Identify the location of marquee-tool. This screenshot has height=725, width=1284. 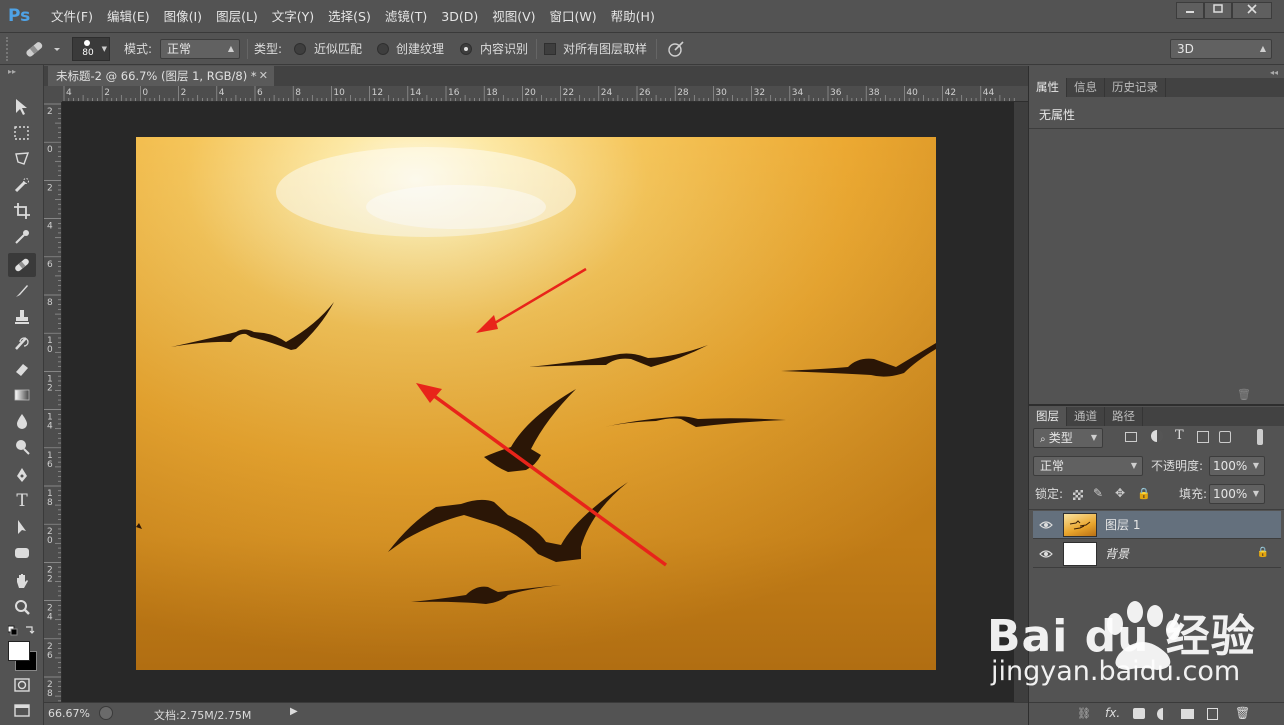
(22, 133).